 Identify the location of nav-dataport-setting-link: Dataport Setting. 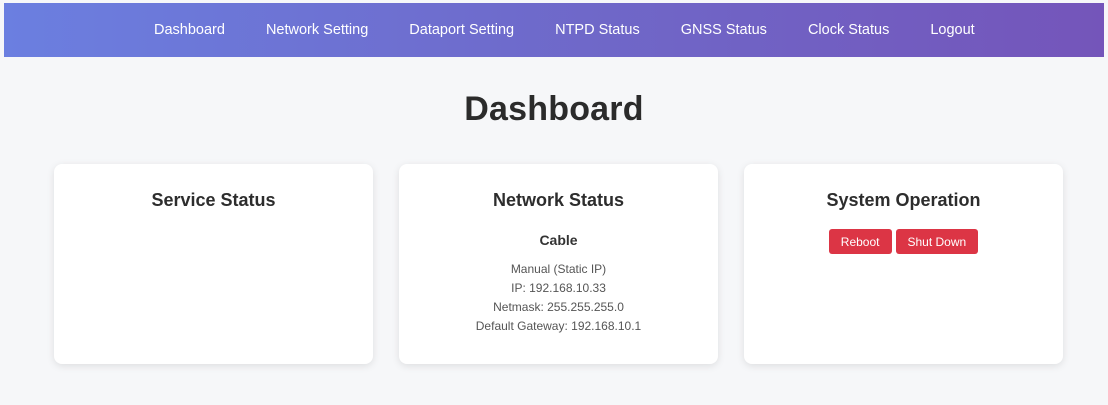
(461, 30).